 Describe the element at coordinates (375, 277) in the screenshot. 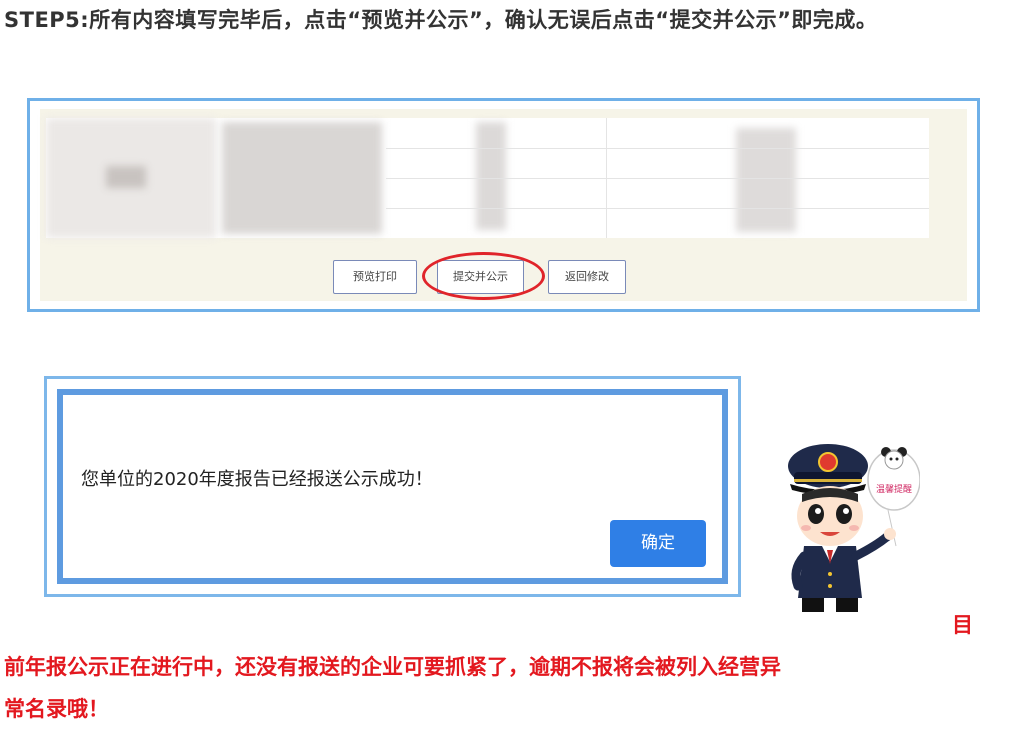

I see `preview-print-button: 预览打印` at that location.